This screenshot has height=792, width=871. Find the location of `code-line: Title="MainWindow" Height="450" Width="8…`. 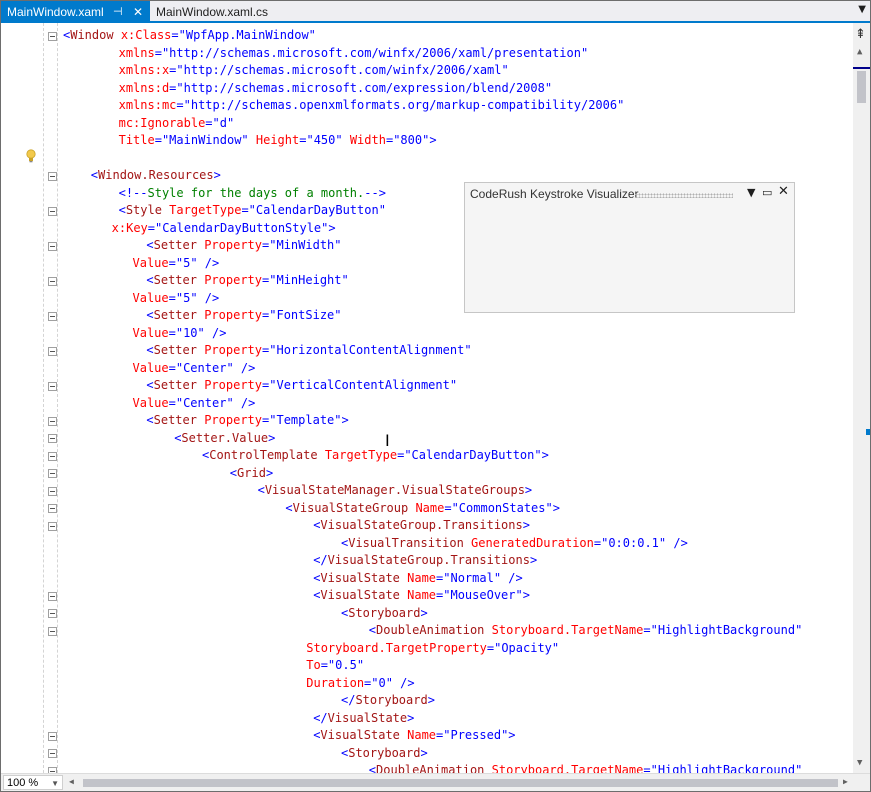

code-line: Title="MainWindow" Height="450" Width="8… is located at coordinates (278, 141).